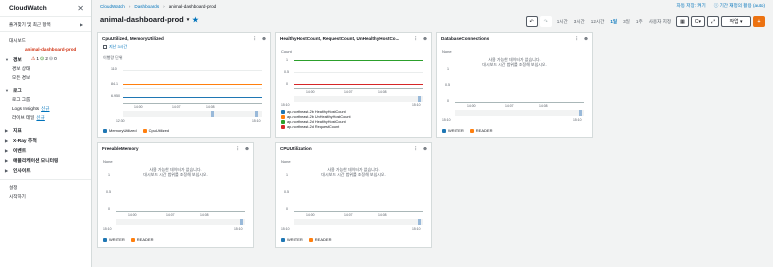  What do you see at coordinates (145, 239) in the screenshot?
I see `legend-label: READER` at bounding box center [145, 239].